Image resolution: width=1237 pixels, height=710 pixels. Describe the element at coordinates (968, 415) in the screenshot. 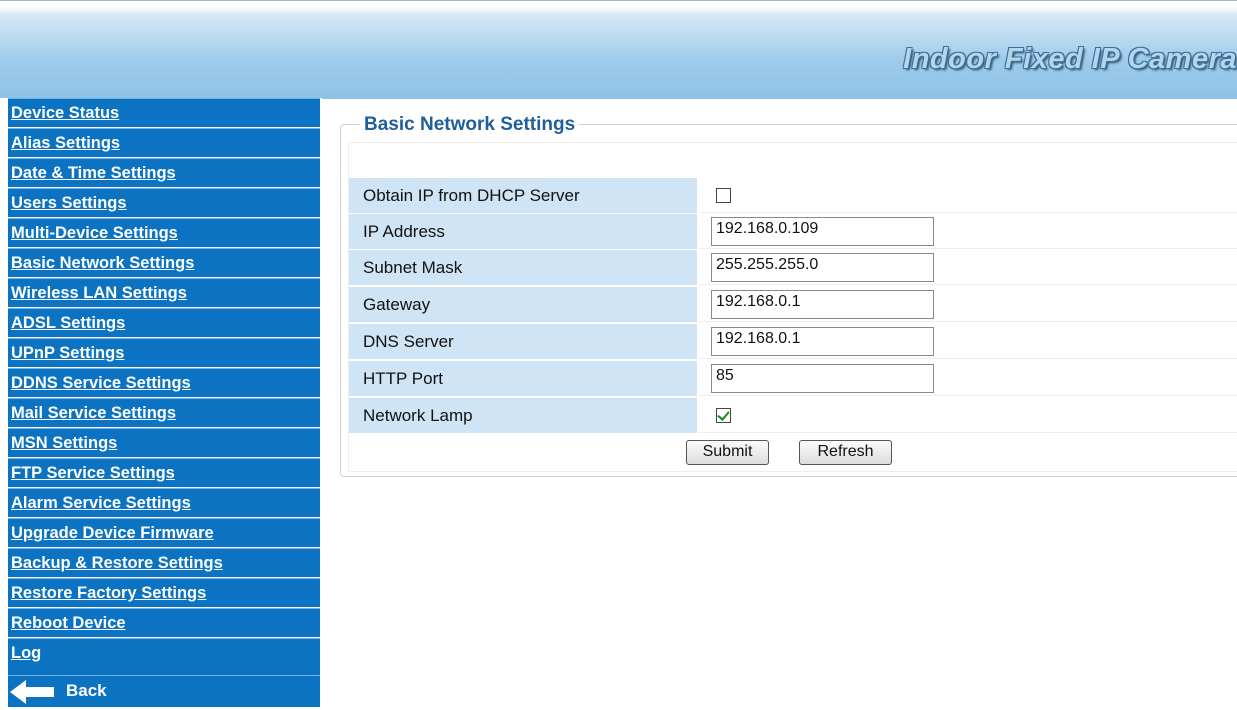

I see `network-lamp-value-cell` at that location.